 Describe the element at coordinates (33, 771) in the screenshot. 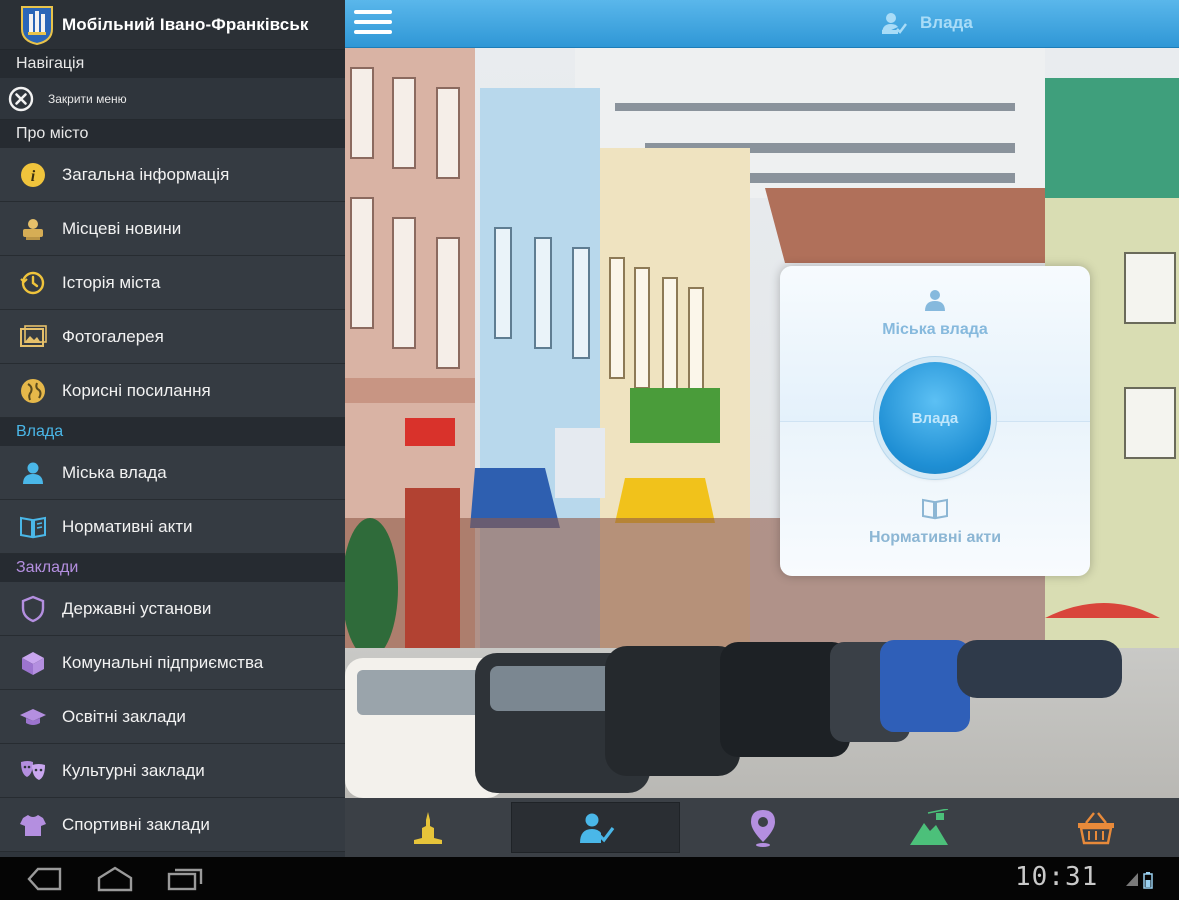

I see `theater-masks-icon` at that location.